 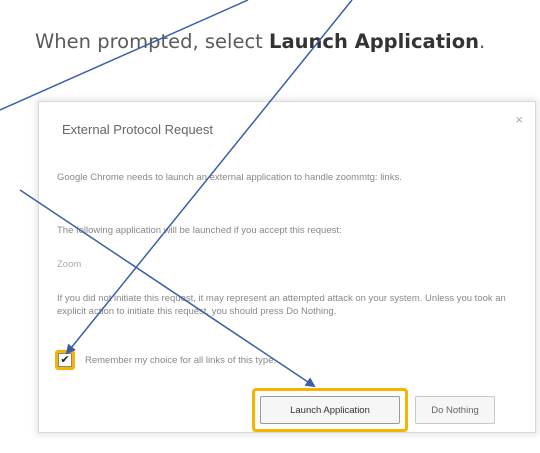 I want to click on instruction-emphasis: Launch Application, so click(x=374, y=41).